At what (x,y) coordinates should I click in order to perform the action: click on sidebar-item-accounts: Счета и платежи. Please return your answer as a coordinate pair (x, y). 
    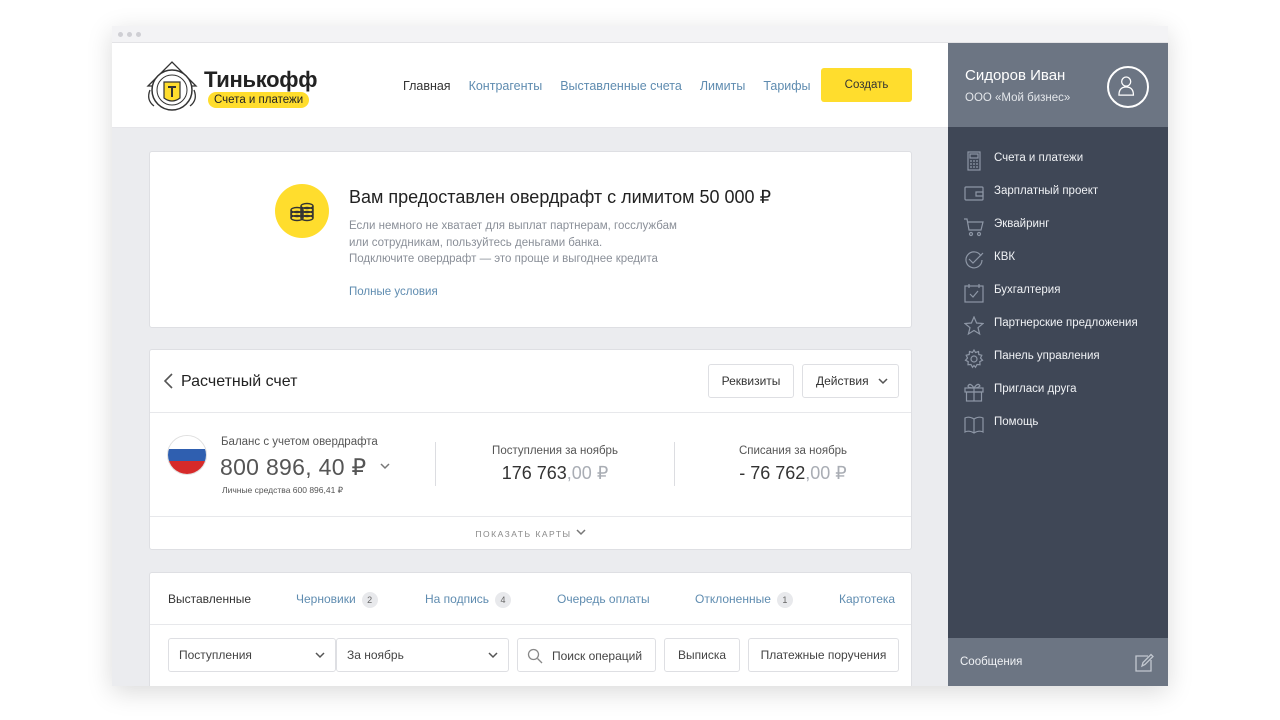
    Looking at the image, I should click on (1058, 167).